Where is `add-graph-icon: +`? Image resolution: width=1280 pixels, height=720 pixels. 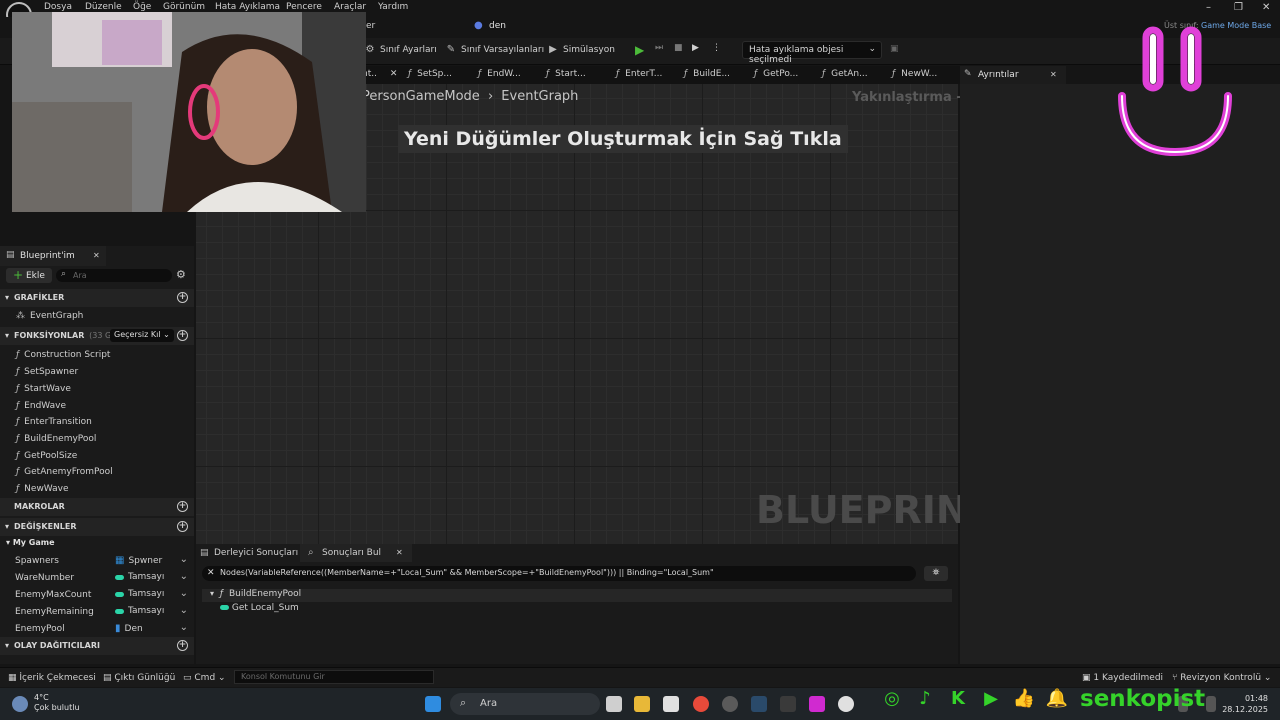 add-graph-icon: + is located at coordinates (182, 297).